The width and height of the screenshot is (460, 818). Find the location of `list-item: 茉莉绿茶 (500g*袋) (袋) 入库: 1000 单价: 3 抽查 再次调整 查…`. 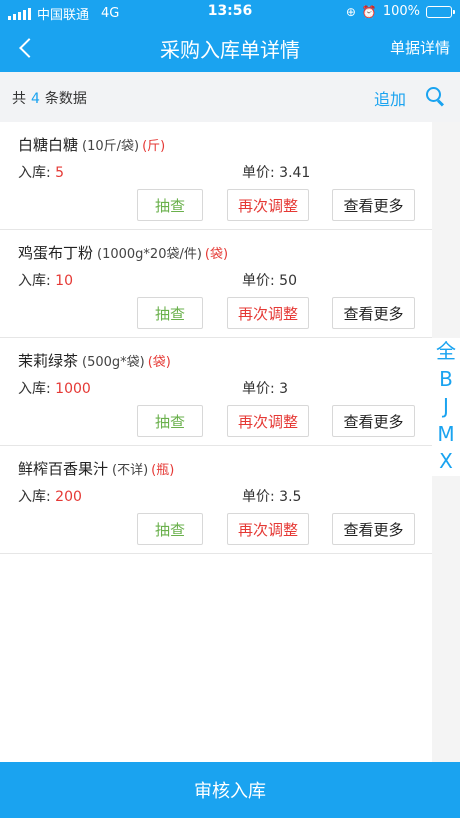

list-item: 茉莉绿茶 (500g*袋) (袋) 入库: 1000 单价: 3 抽查 再次调整 查… is located at coordinates (216, 392).